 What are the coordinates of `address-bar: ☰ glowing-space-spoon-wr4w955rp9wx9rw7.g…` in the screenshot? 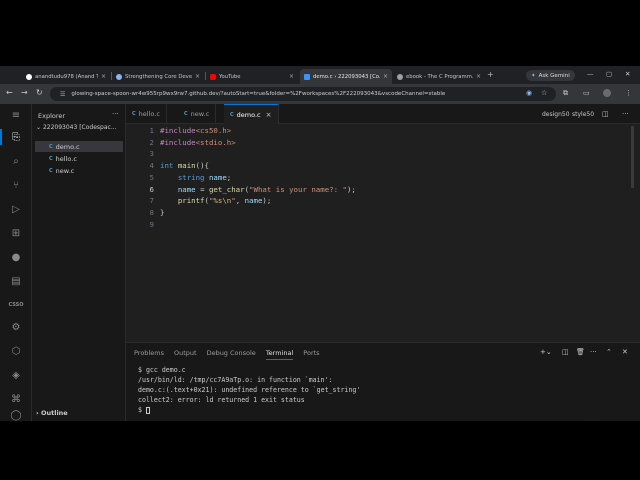 It's located at (303, 94).